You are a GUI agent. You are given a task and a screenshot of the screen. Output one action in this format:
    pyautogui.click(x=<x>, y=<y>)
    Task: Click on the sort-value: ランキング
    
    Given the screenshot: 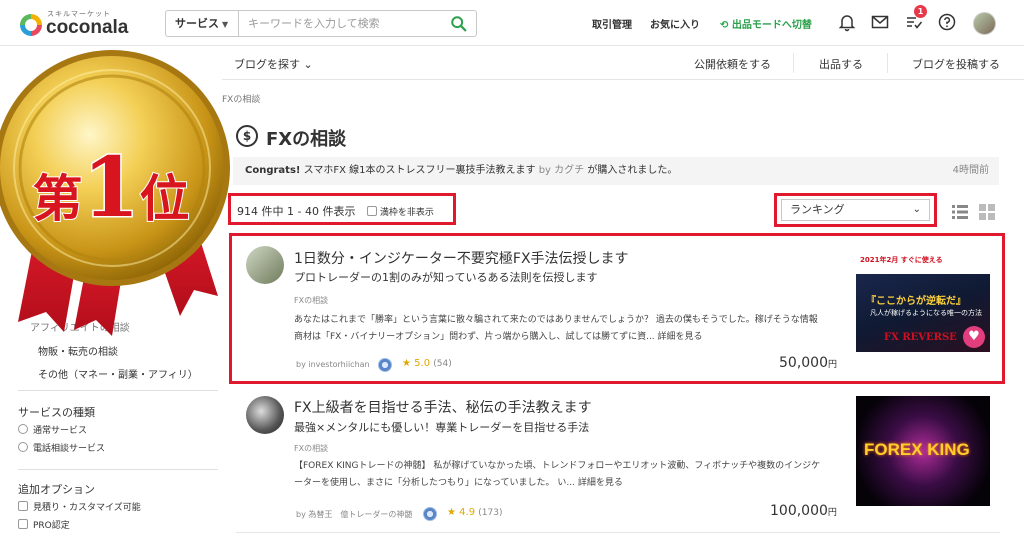 What is the action you would take?
    pyautogui.click(x=817, y=209)
    